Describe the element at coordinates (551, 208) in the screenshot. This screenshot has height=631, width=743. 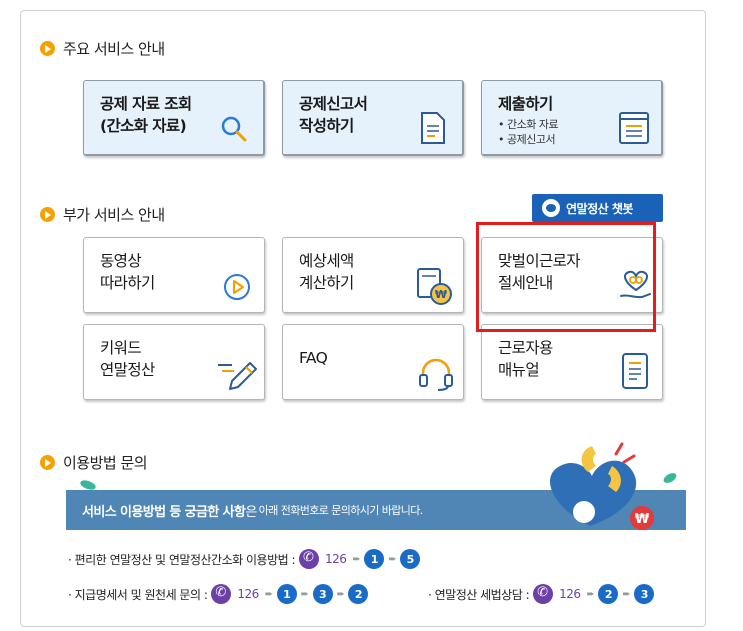
I see `chatbot-icon` at that location.